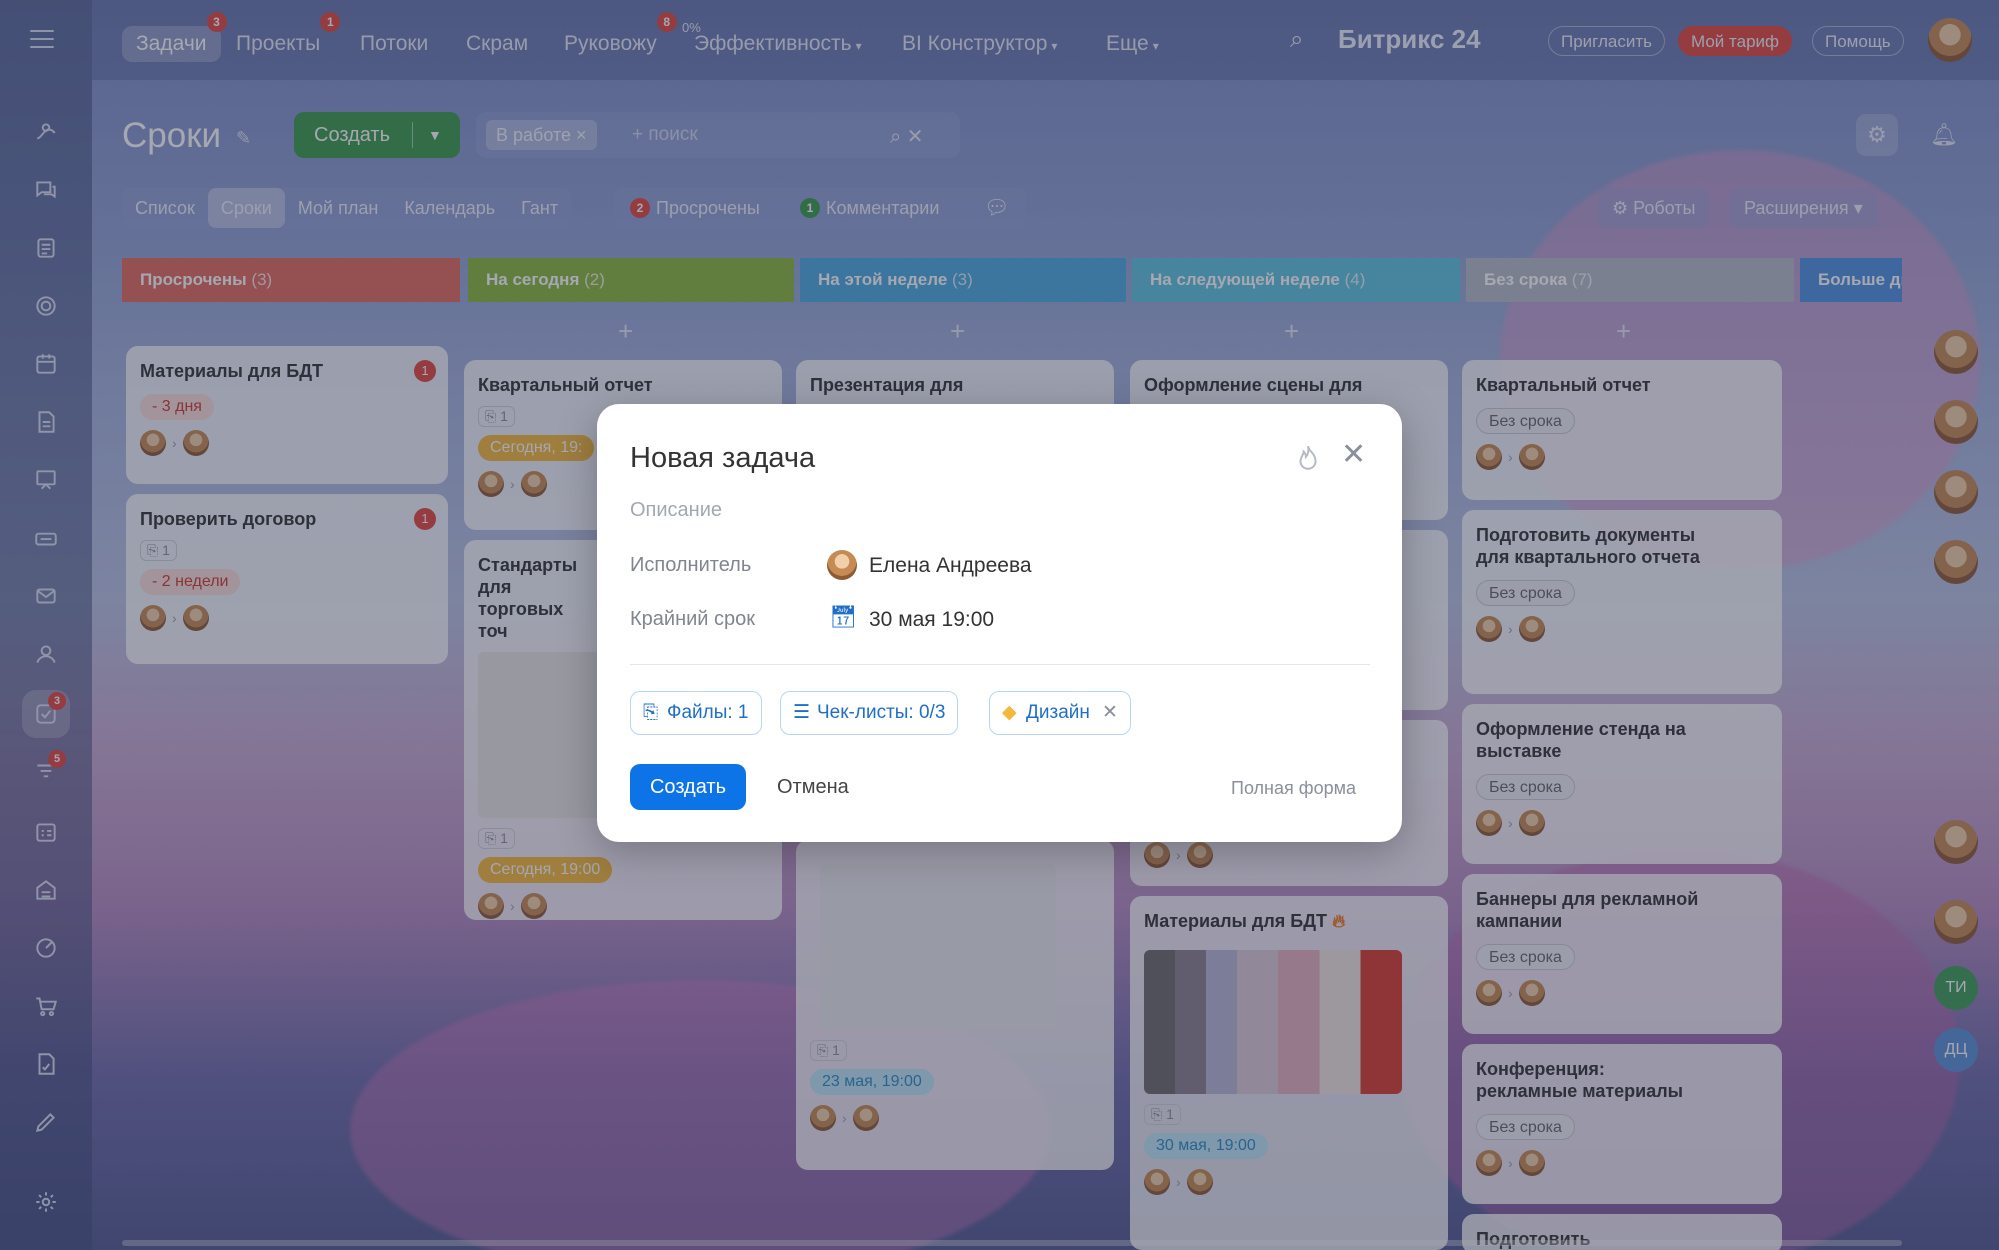  Describe the element at coordinates (1293, 788) in the screenshot. I see `full-form-link: Полная форма` at that location.